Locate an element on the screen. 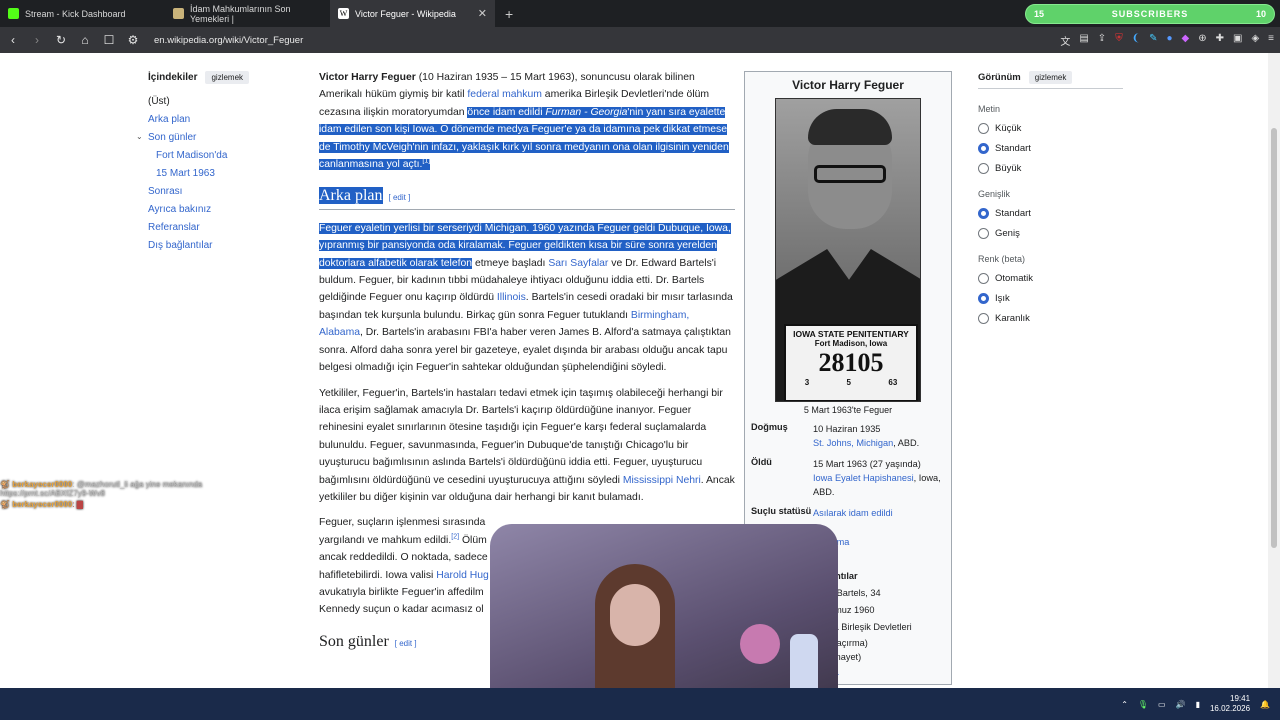  back-icon: ‹ is located at coordinates (13, 40).